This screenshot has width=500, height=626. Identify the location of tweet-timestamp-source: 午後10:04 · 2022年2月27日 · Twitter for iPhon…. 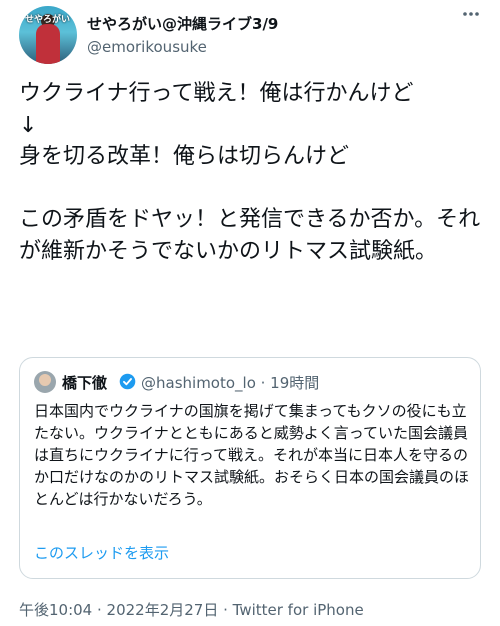
(191, 609).